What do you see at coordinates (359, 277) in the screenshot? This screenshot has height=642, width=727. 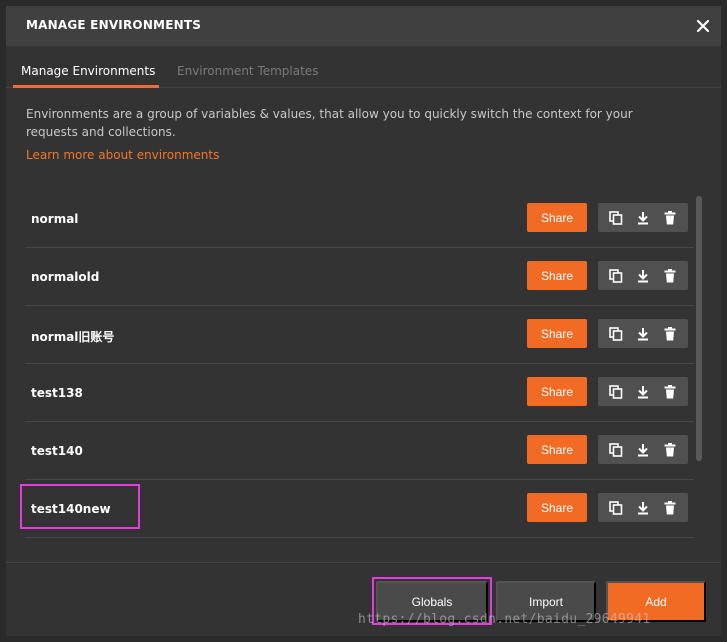 I see `table-row: normalold Share` at bounding box center [359, 277].